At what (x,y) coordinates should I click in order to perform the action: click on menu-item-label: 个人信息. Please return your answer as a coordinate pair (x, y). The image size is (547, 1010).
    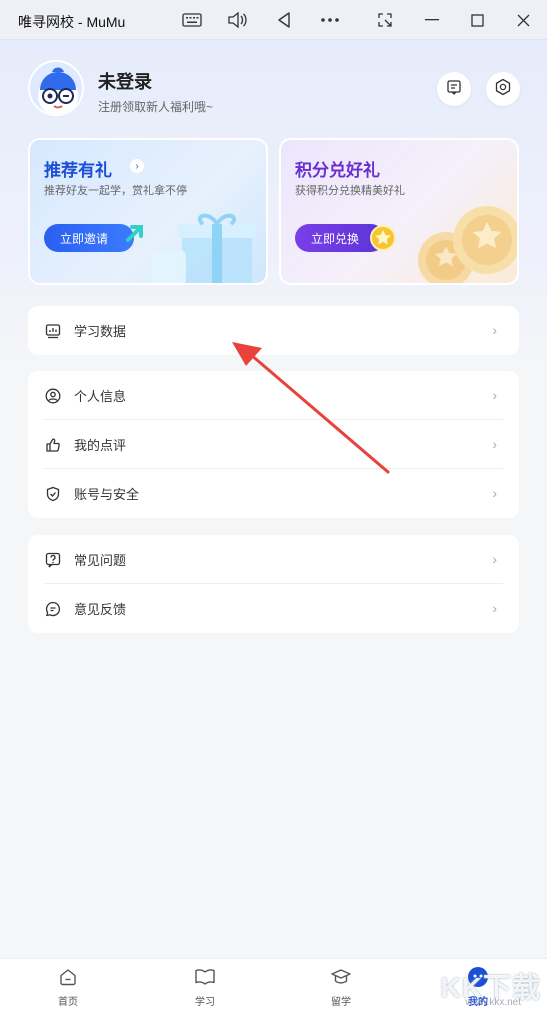
    Looking at the image, I should click on (100, 396).